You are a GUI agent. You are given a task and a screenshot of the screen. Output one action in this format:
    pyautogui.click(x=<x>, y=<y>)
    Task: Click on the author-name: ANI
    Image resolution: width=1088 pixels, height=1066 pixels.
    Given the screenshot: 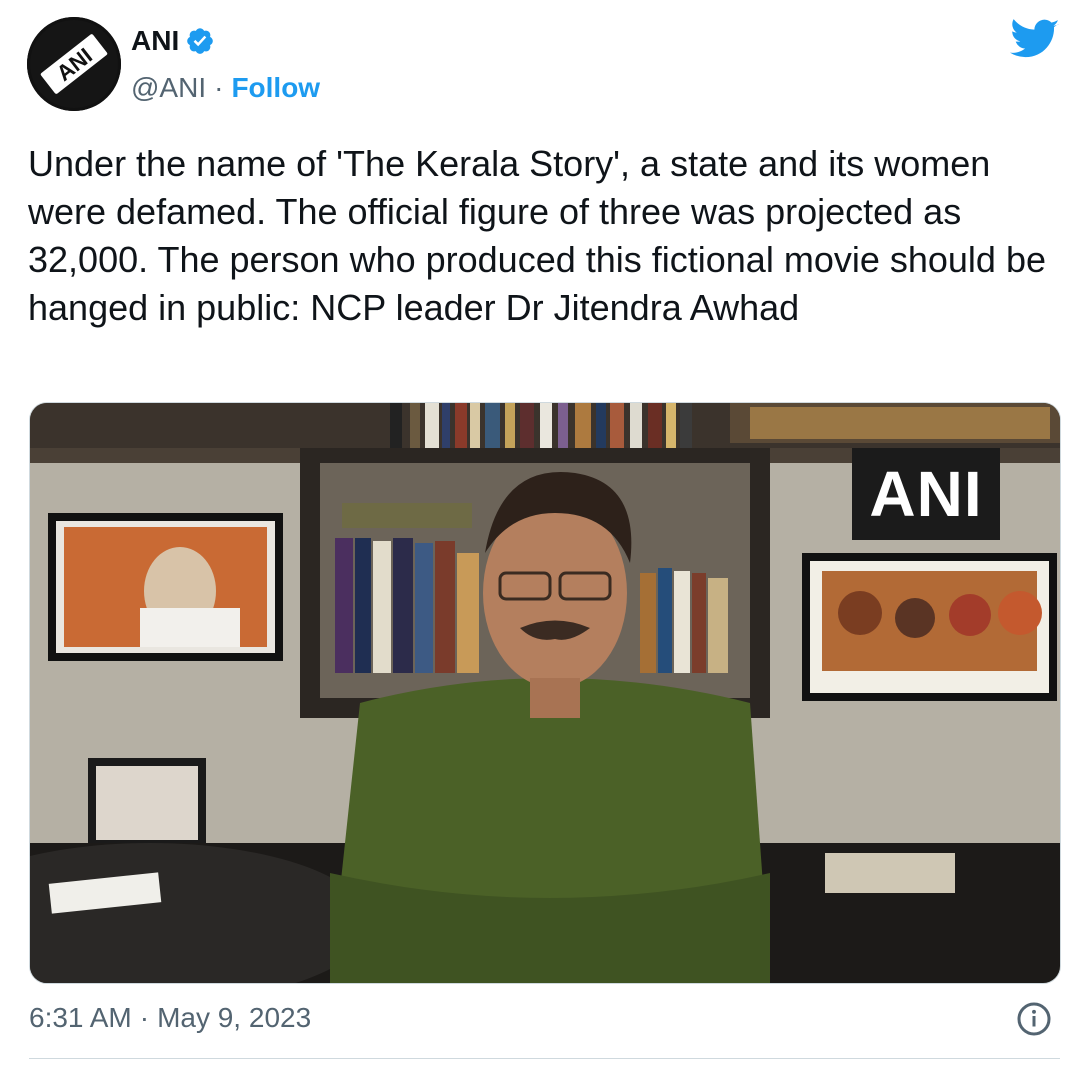 What is the action you would take?
    pyautogui.click(x=155, y=41)
    